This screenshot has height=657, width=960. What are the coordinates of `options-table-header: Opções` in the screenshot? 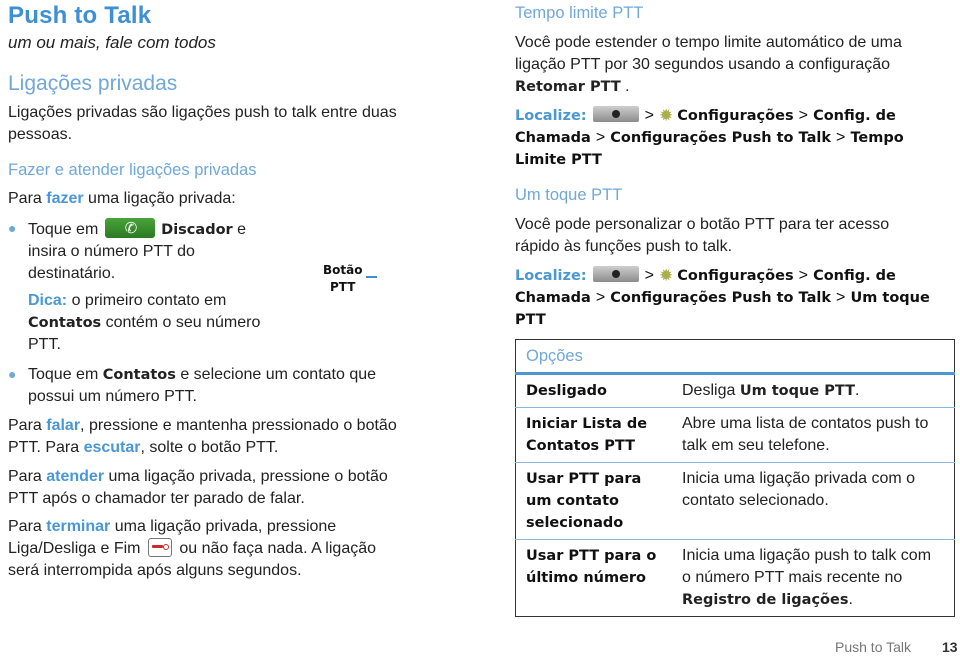 It's located at (735, 357).